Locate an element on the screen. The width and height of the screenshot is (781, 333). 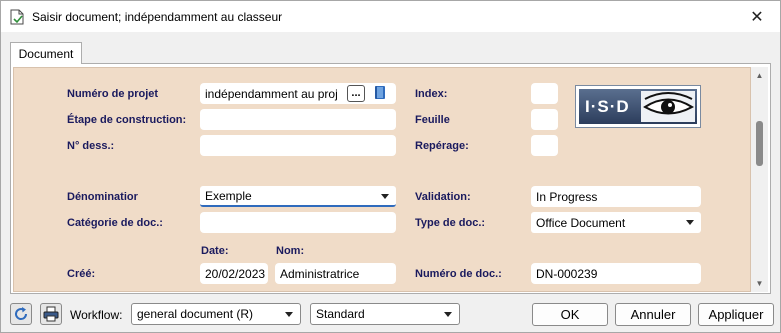
template-value: Standard is located at coordinates (340, 314).